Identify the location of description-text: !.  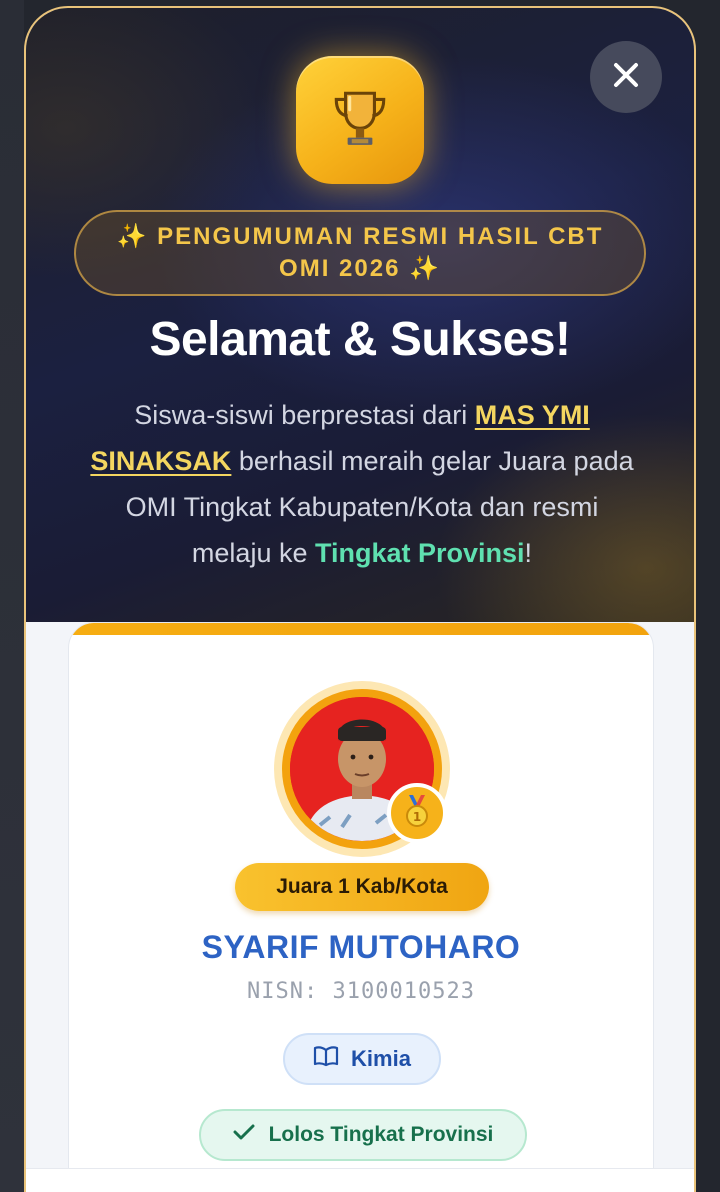
(528, 553).